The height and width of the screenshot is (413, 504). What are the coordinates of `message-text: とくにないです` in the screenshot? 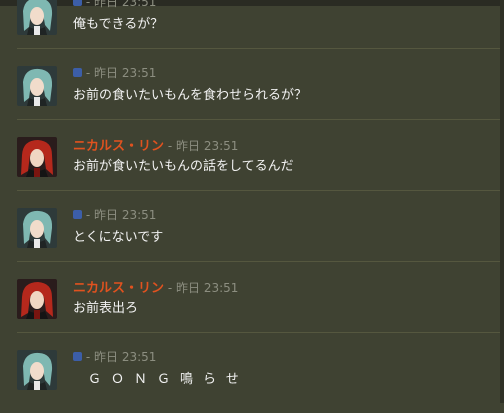 It's located at (118, 237).